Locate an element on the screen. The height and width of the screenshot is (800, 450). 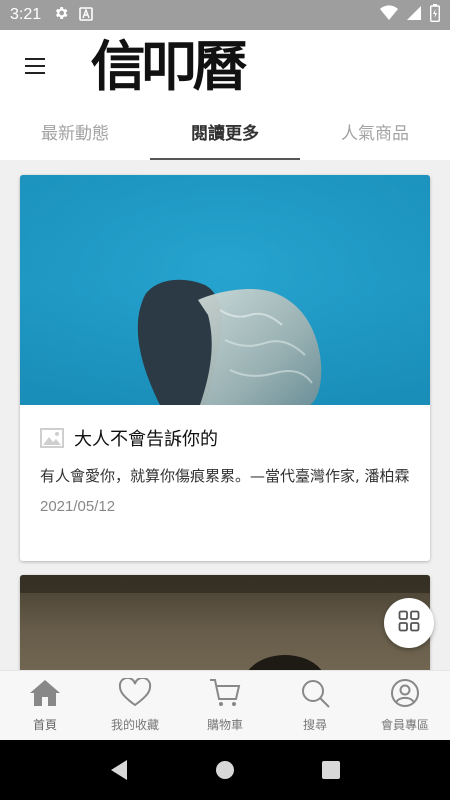
home-icon is located at coordinates (45, 695).